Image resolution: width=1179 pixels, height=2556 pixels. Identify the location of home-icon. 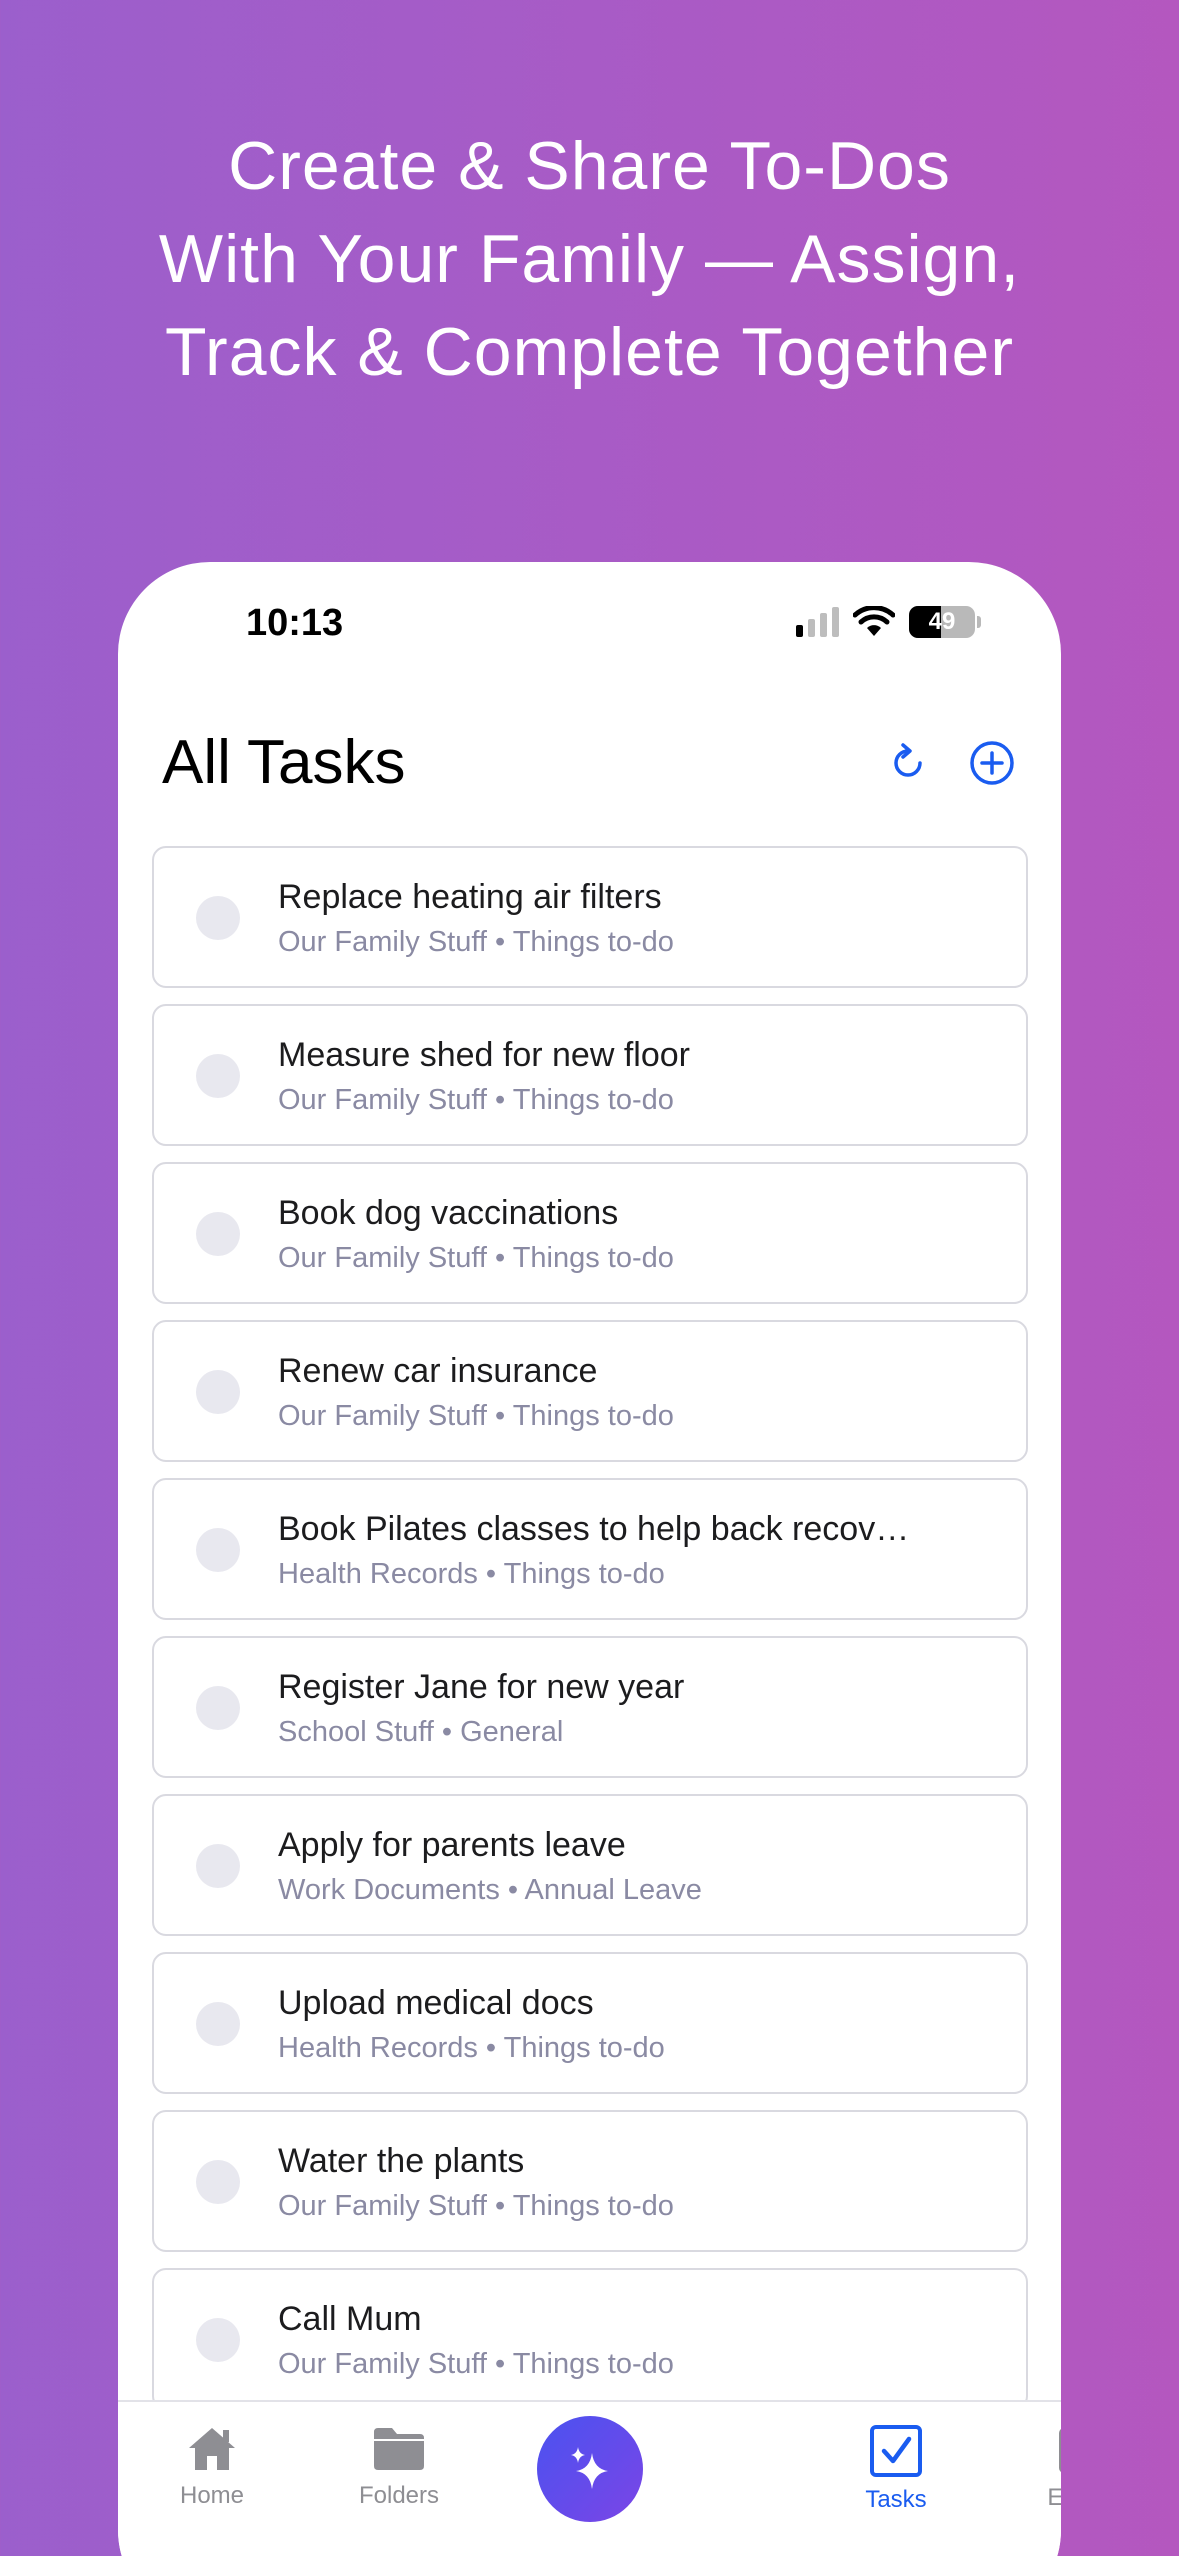
(212, 2449).